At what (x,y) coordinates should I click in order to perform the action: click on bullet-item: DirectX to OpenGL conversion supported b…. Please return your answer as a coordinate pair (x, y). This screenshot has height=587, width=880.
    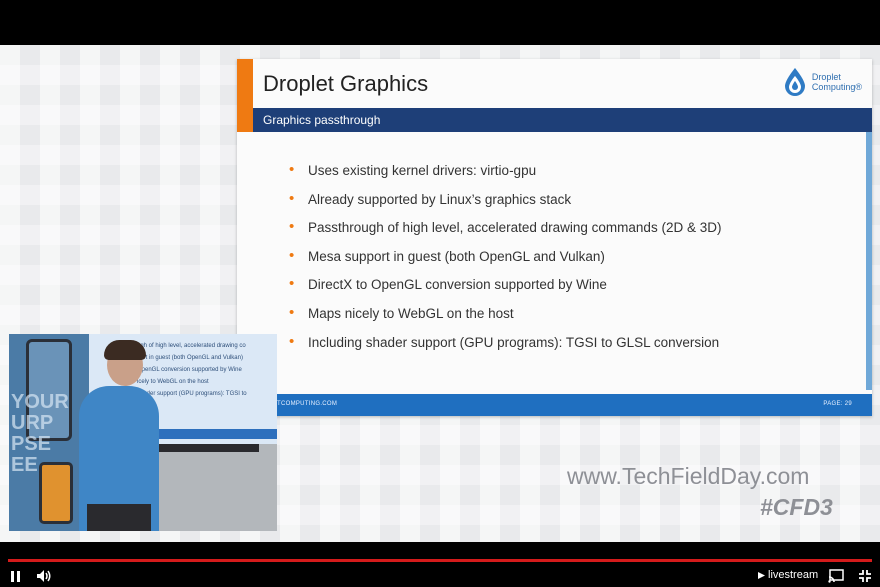
    Looking at the image, I should click on (505, 290).